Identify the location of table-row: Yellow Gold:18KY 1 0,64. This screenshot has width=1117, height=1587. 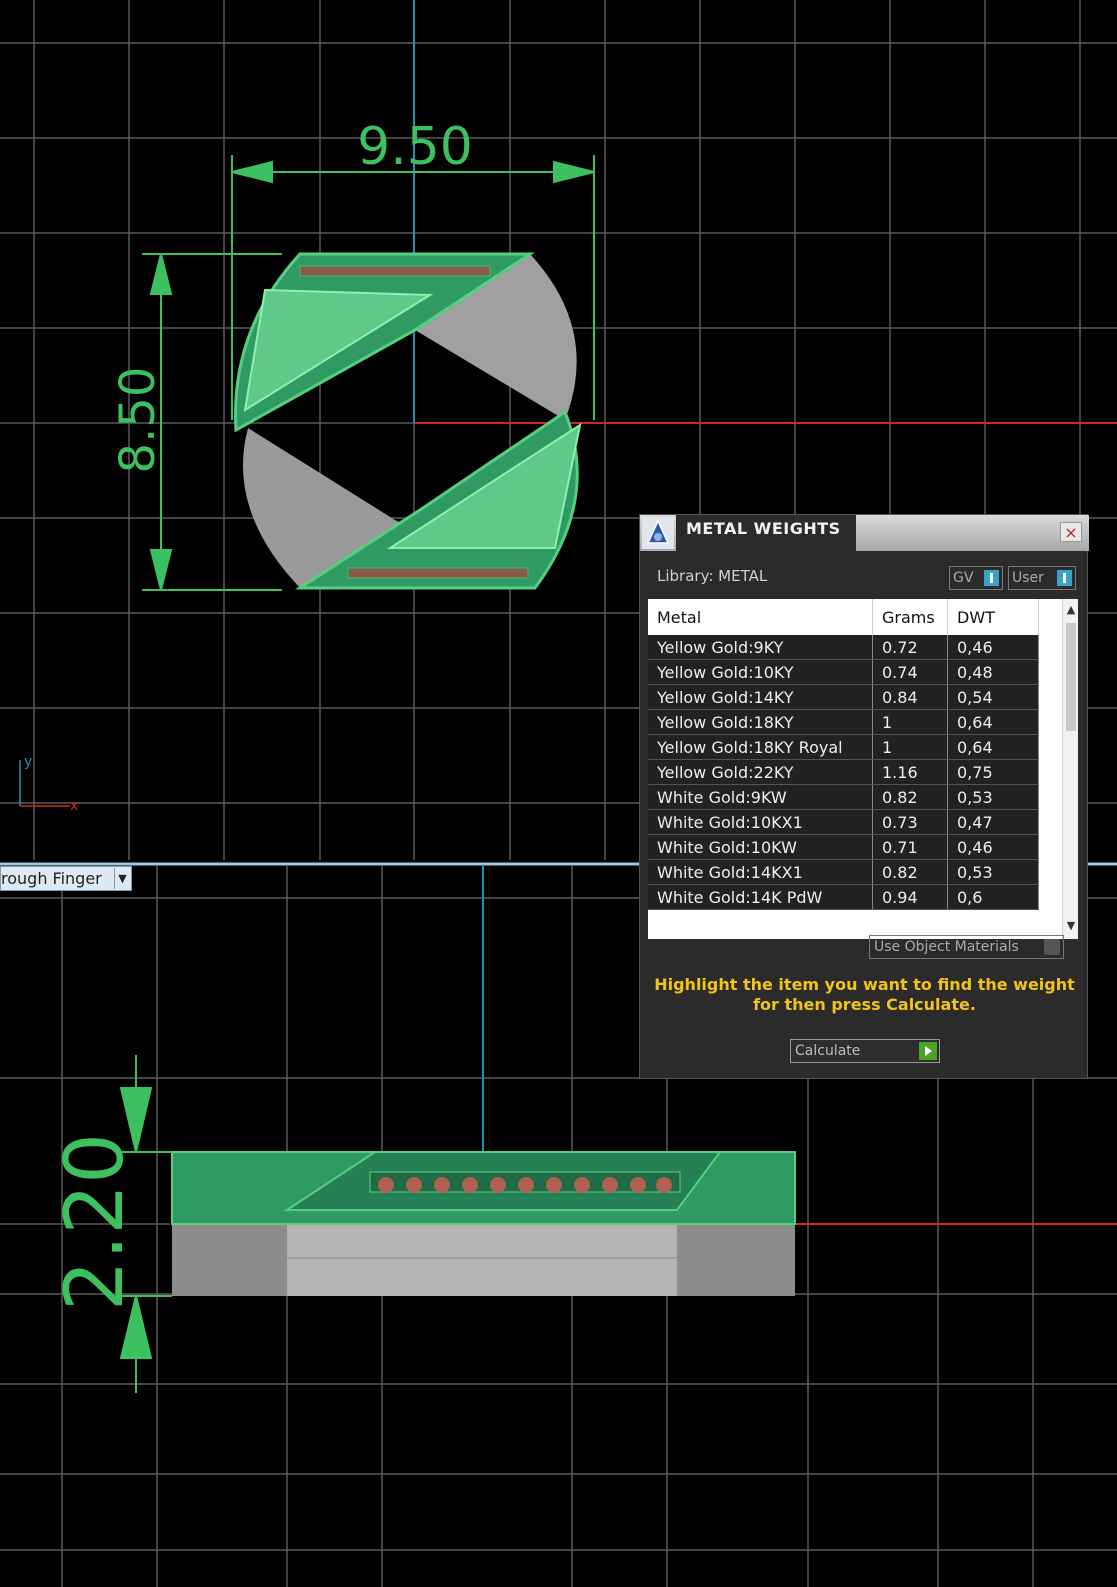
(843, 722).